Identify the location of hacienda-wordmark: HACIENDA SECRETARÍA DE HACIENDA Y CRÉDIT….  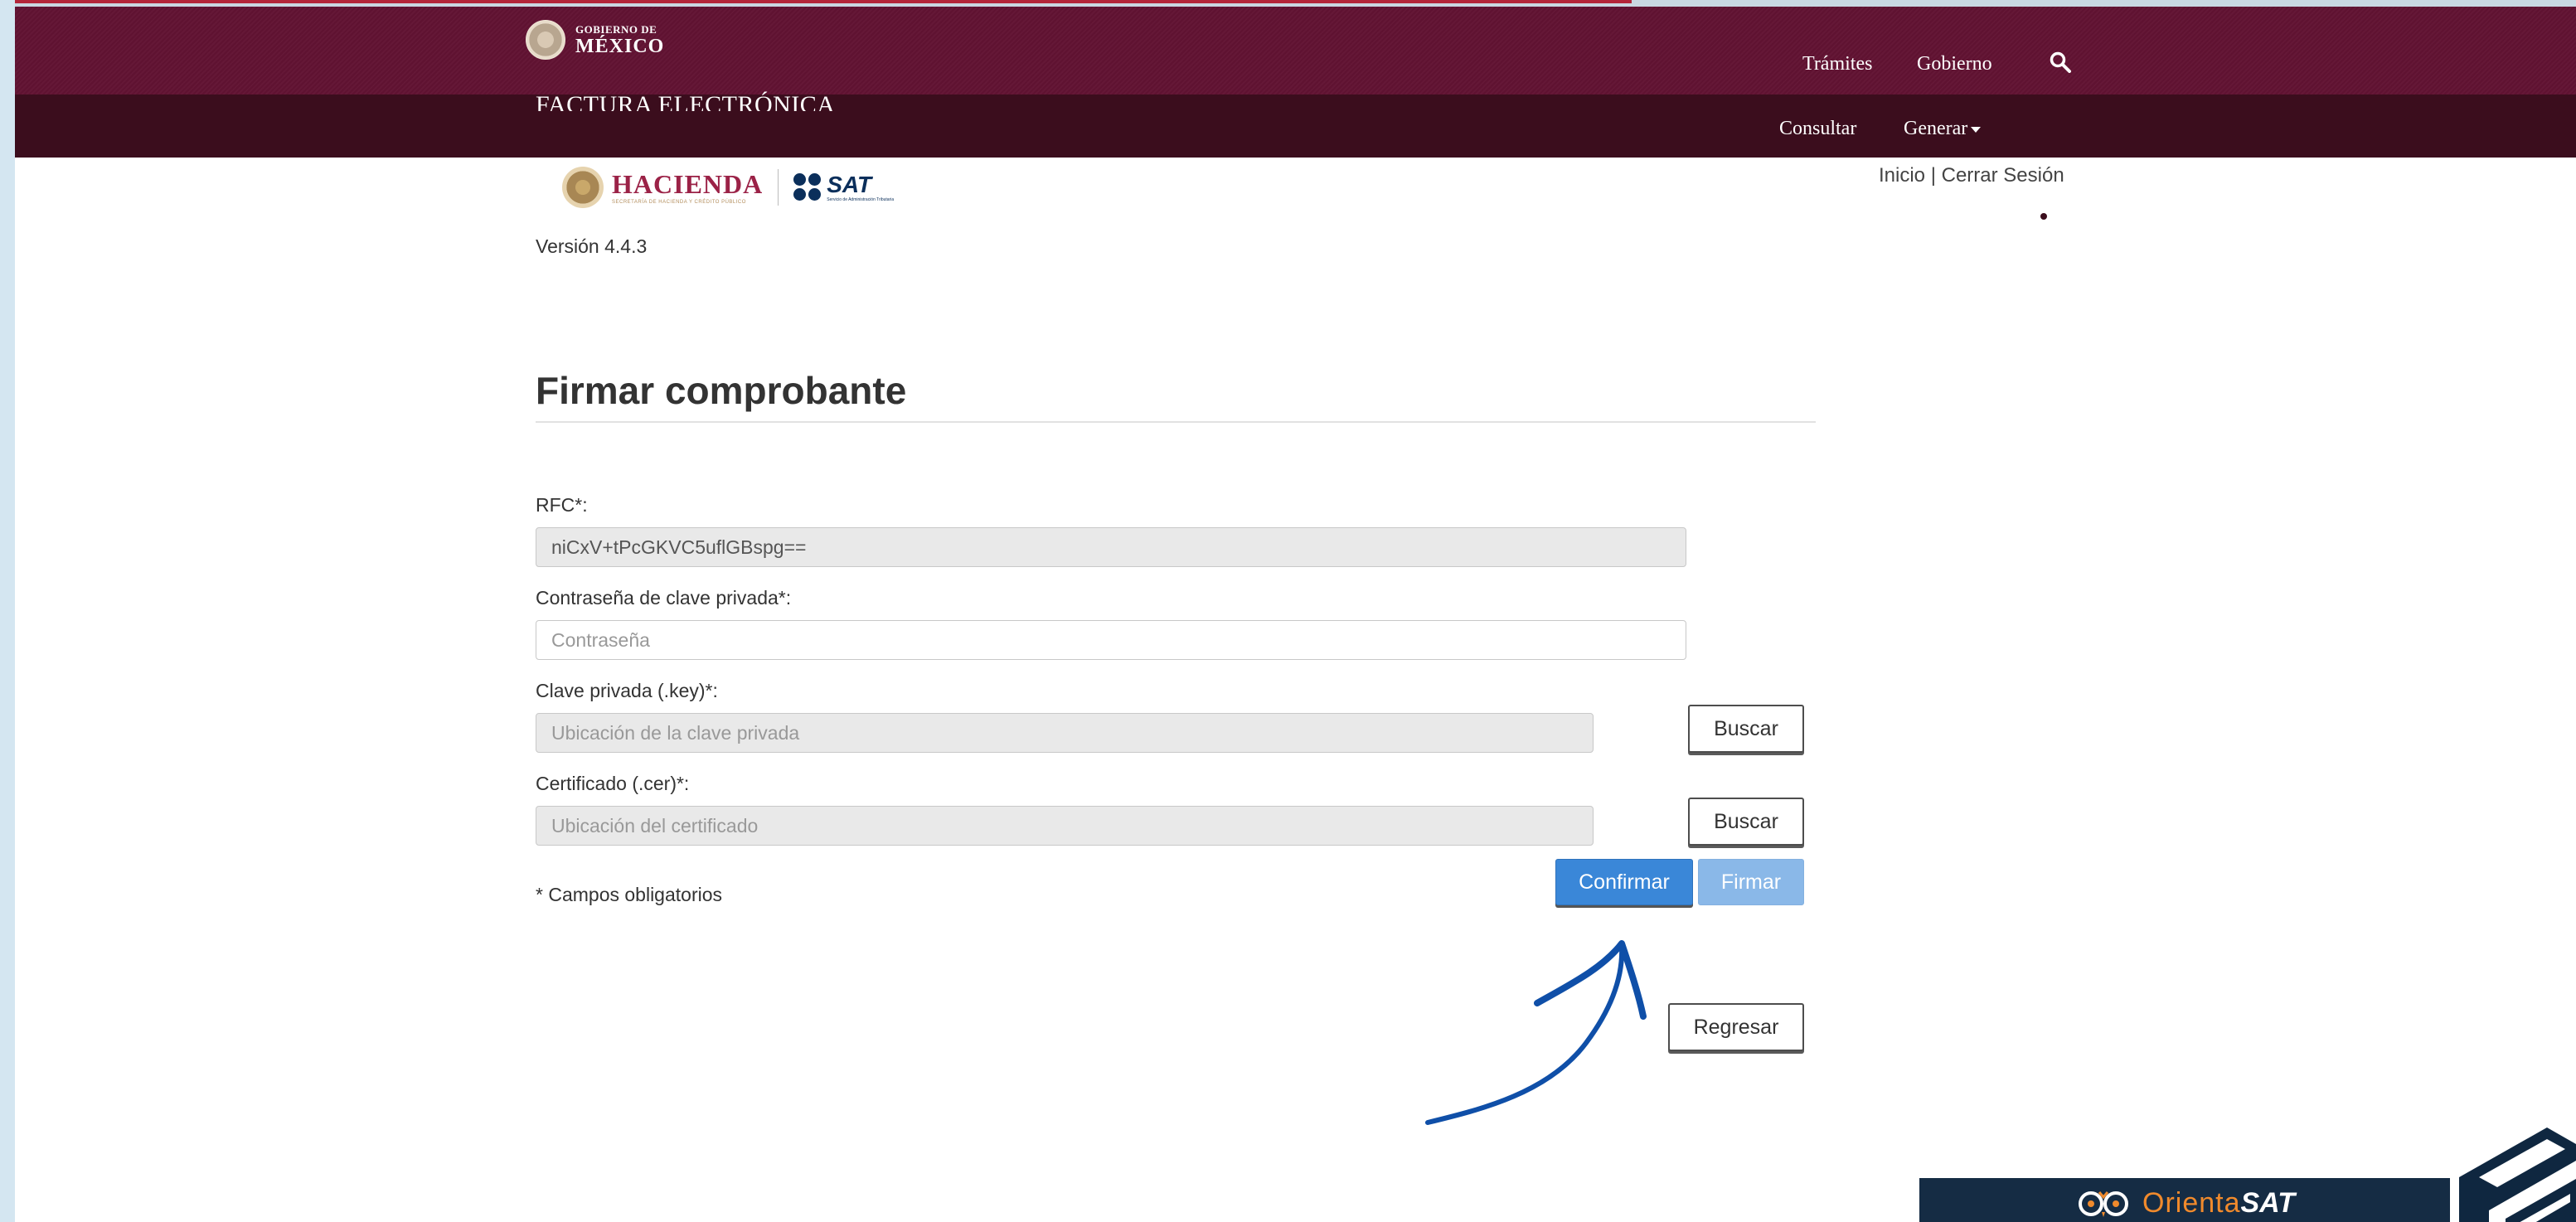
(687, 188).